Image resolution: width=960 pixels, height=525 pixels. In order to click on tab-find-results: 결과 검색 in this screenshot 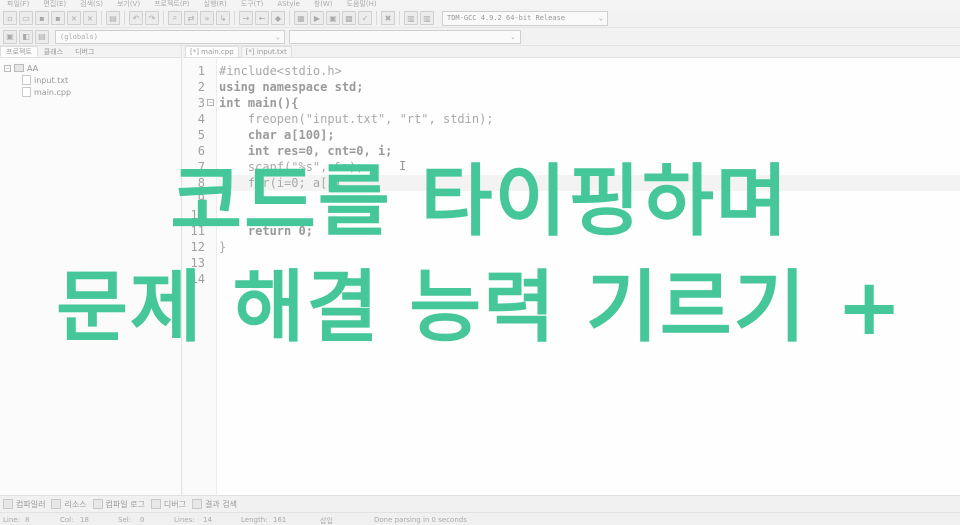, I will do `click(214, 504)`.